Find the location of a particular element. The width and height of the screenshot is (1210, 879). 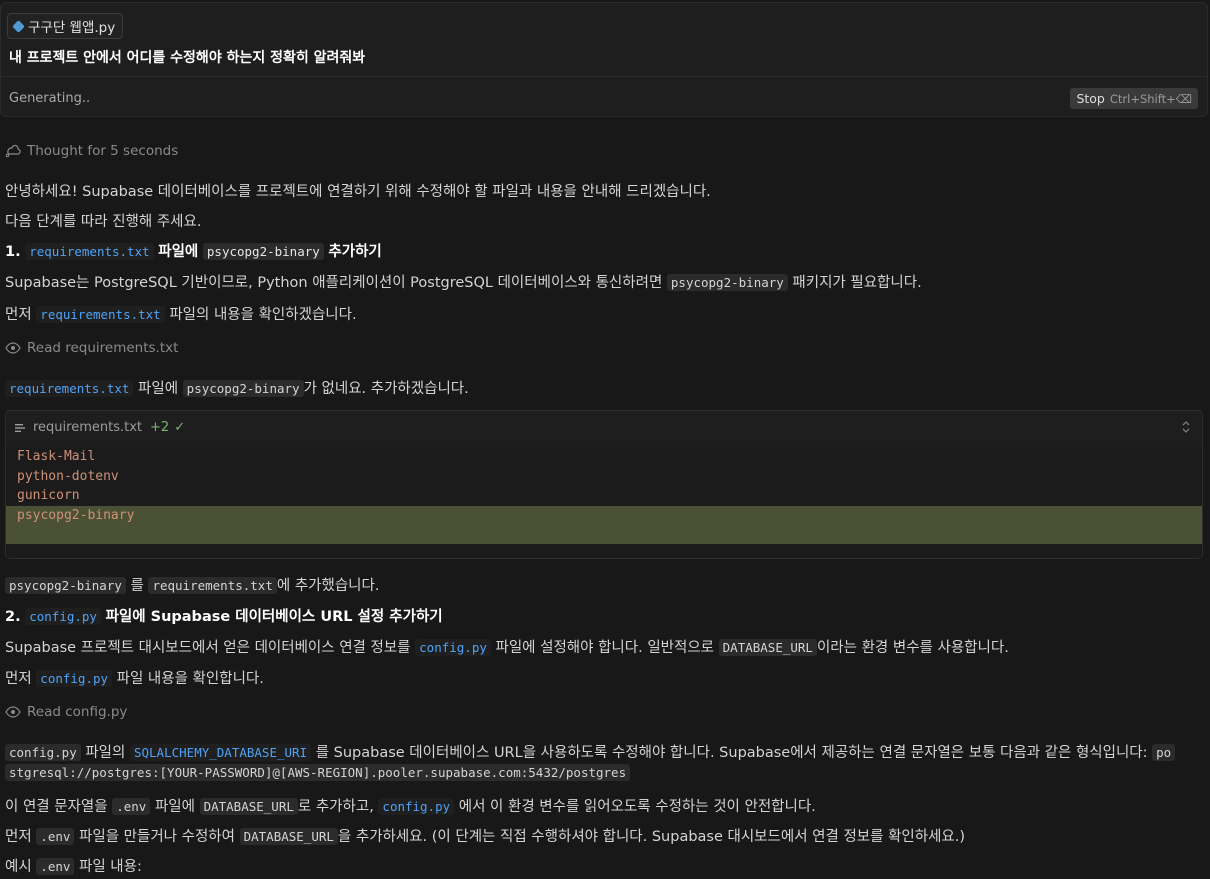

check-icon: ✓ is located at coordinates (180, 427).